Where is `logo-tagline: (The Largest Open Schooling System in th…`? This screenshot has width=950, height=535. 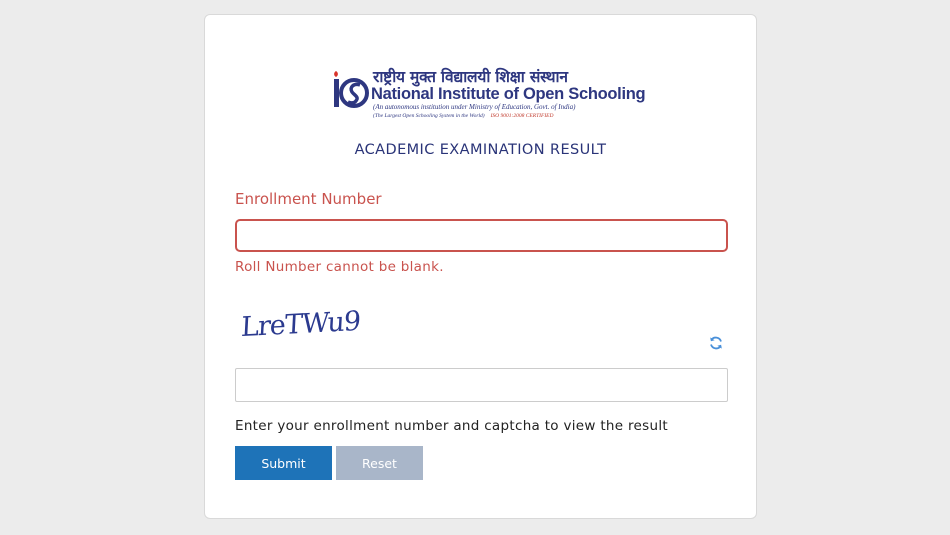
logo-tagline: (The Largest Open Schooling System in th… is located at coordinates (429, 116).